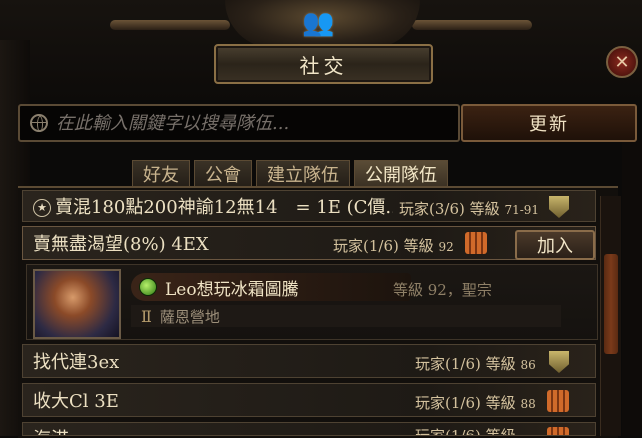 The image size is (642, 438). What do you see at coordinates (432, 209) in the screenshot?
I see `party-players: 玩家(3/6)` at bounding box center [432, 209].